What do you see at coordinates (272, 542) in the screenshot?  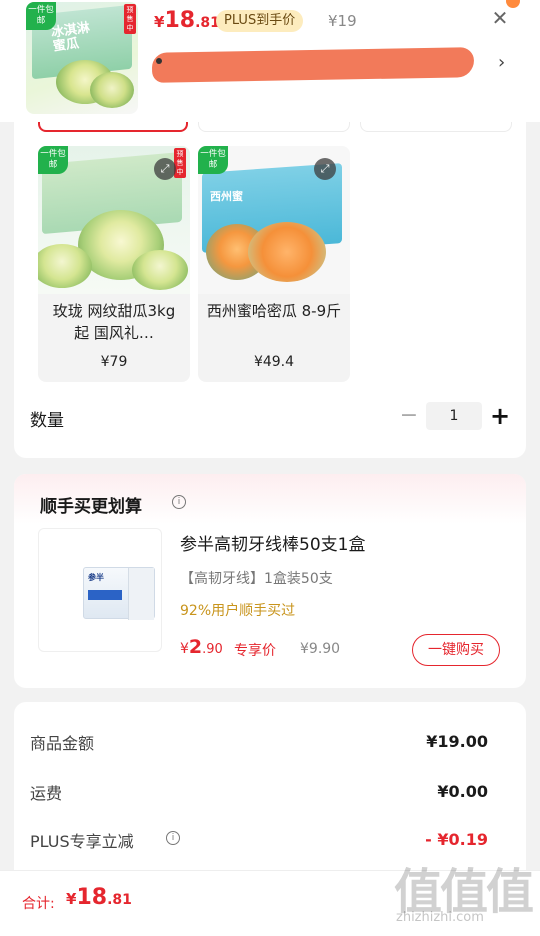 I see `addon-product-name: 参半高韧牙线棒50支1盒` at bounding box center [272, 542].